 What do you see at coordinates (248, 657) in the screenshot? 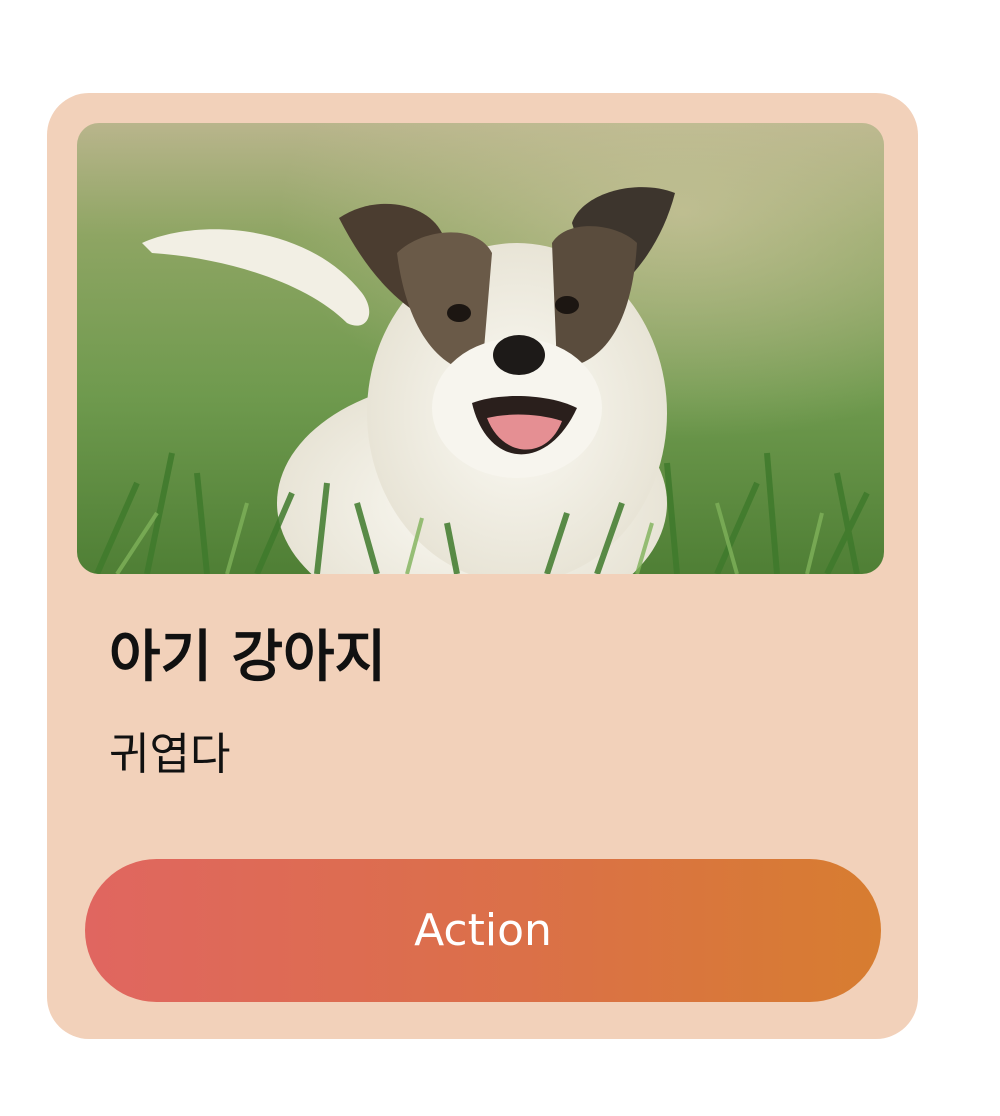
I see `card-title: 아기 강아지` at bounding box center [248, 657].